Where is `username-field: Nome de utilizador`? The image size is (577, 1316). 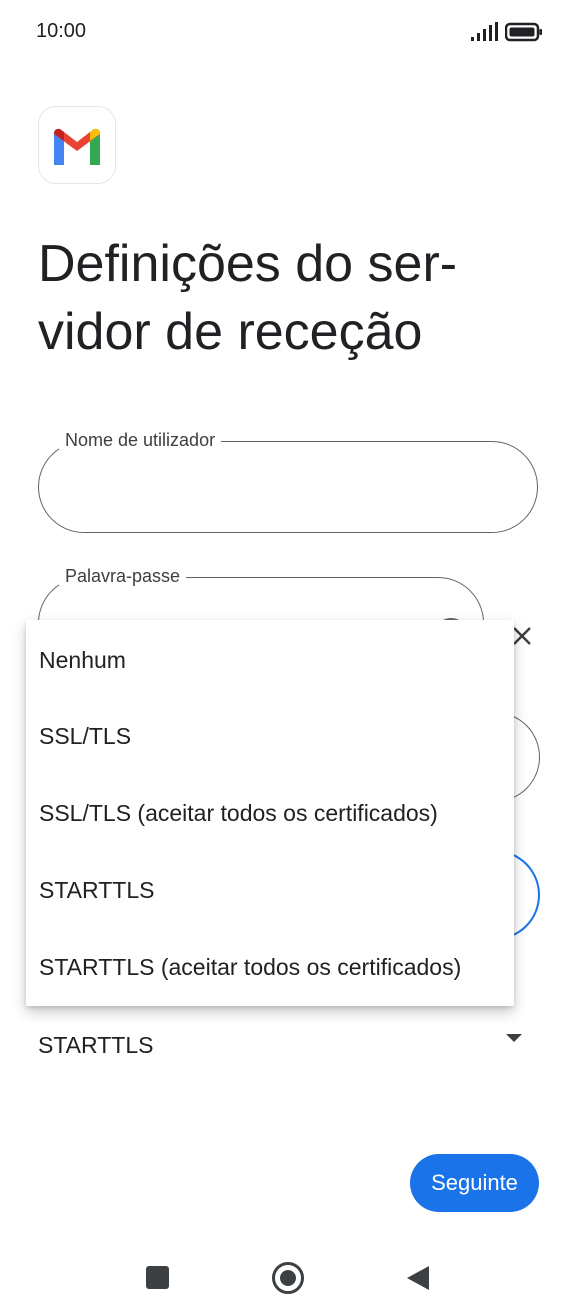
username-field: Nome de utilizador is located at coordinates (288, 481).